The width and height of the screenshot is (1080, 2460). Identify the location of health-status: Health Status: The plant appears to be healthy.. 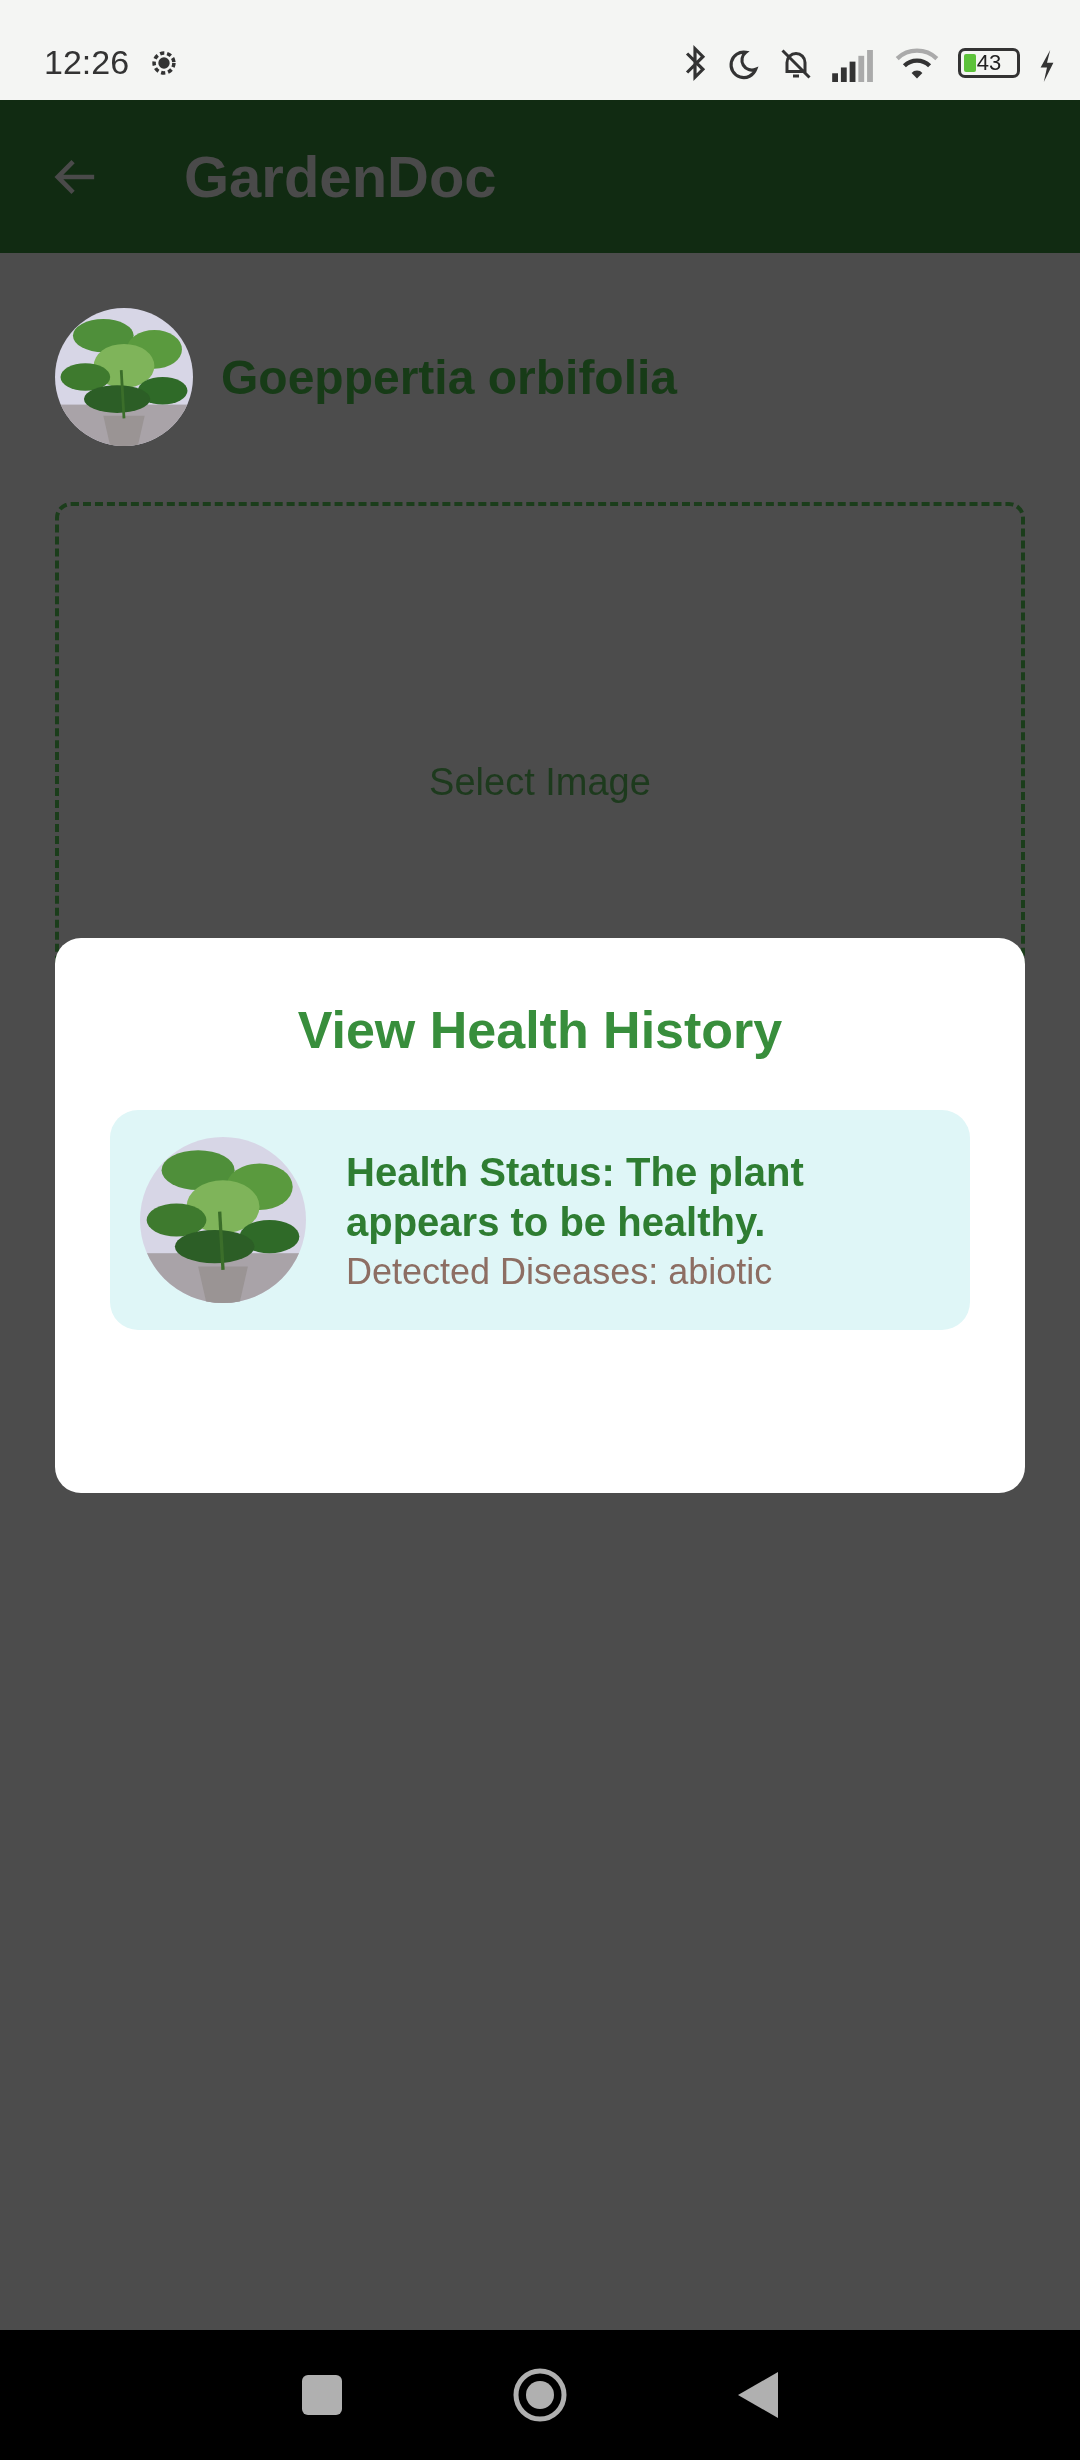
(575, 1197).